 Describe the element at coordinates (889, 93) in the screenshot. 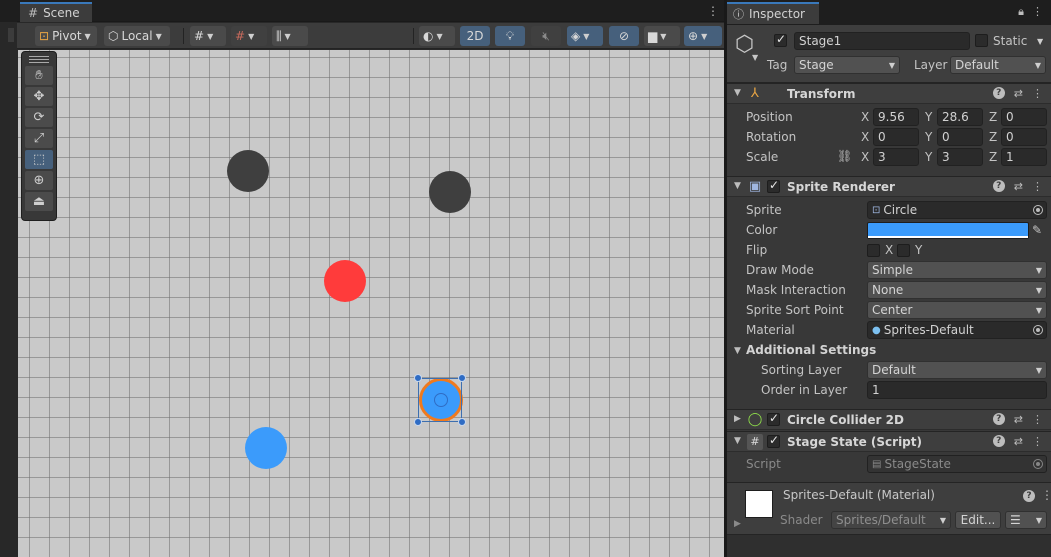

I see `transform-header: ▼ ⅄ Transform ? ⇄ ⋮` at that location.